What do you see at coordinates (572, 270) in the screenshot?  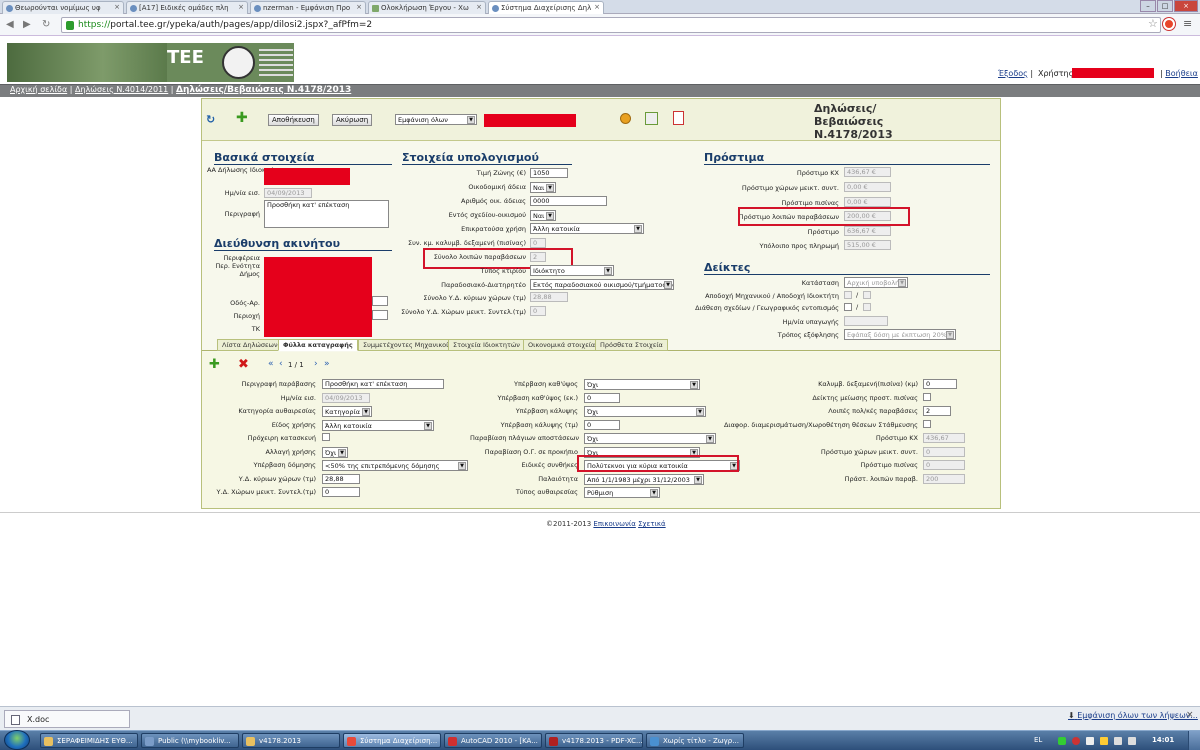 I see `building-type-select: Ιδιόκτητο ▼` at bounding box center [572, 270].